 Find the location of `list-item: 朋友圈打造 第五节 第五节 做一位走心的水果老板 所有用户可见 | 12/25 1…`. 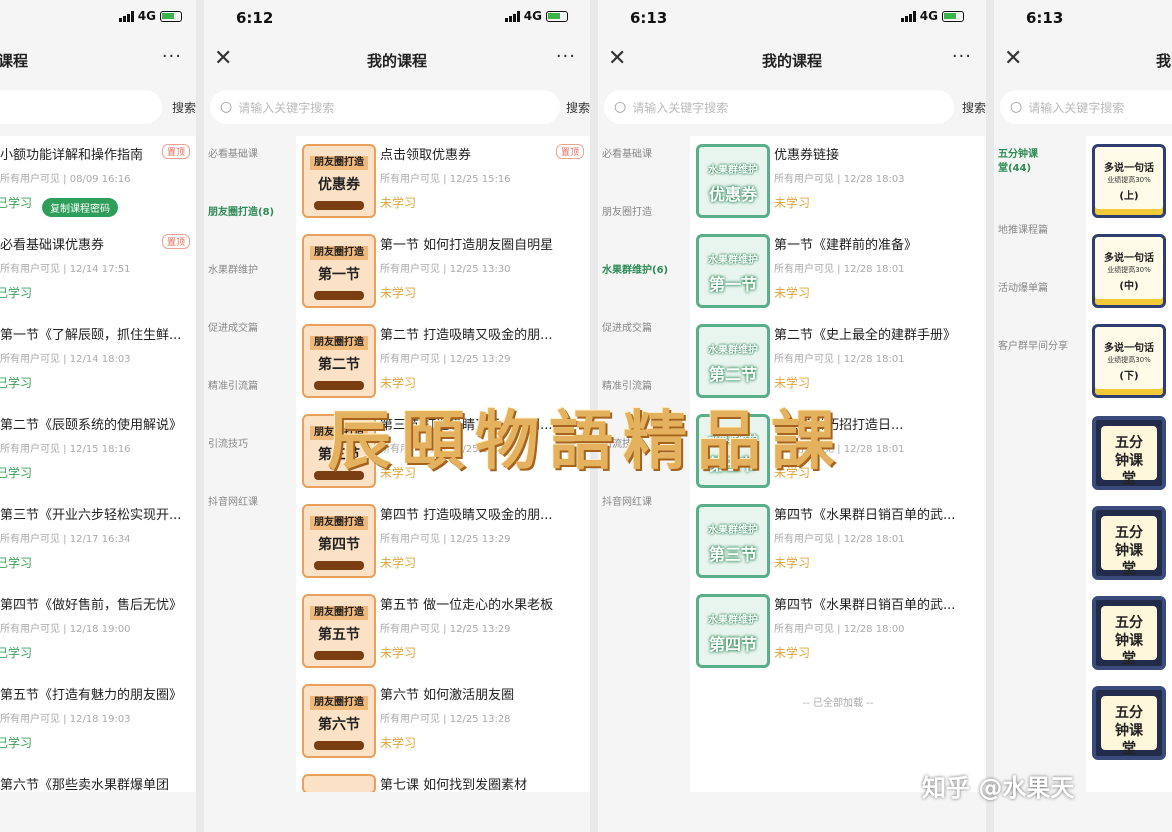

list-item: 朋友圈打造 第五节 第五节 做一位走心的水果老板 所有用户可见 | 12/25 1… is located at coordinates (443, 631).